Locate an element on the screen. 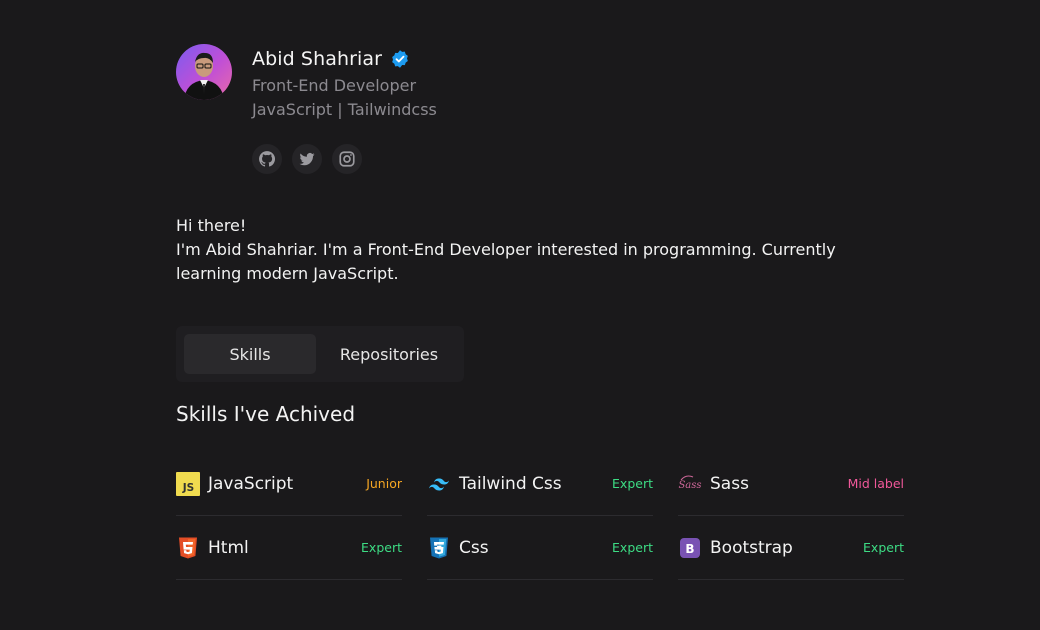 Image resolution: width=1040 pixels, height=630 pixels. skill-item-css: Css Expert is located at coordinates (540, 548).